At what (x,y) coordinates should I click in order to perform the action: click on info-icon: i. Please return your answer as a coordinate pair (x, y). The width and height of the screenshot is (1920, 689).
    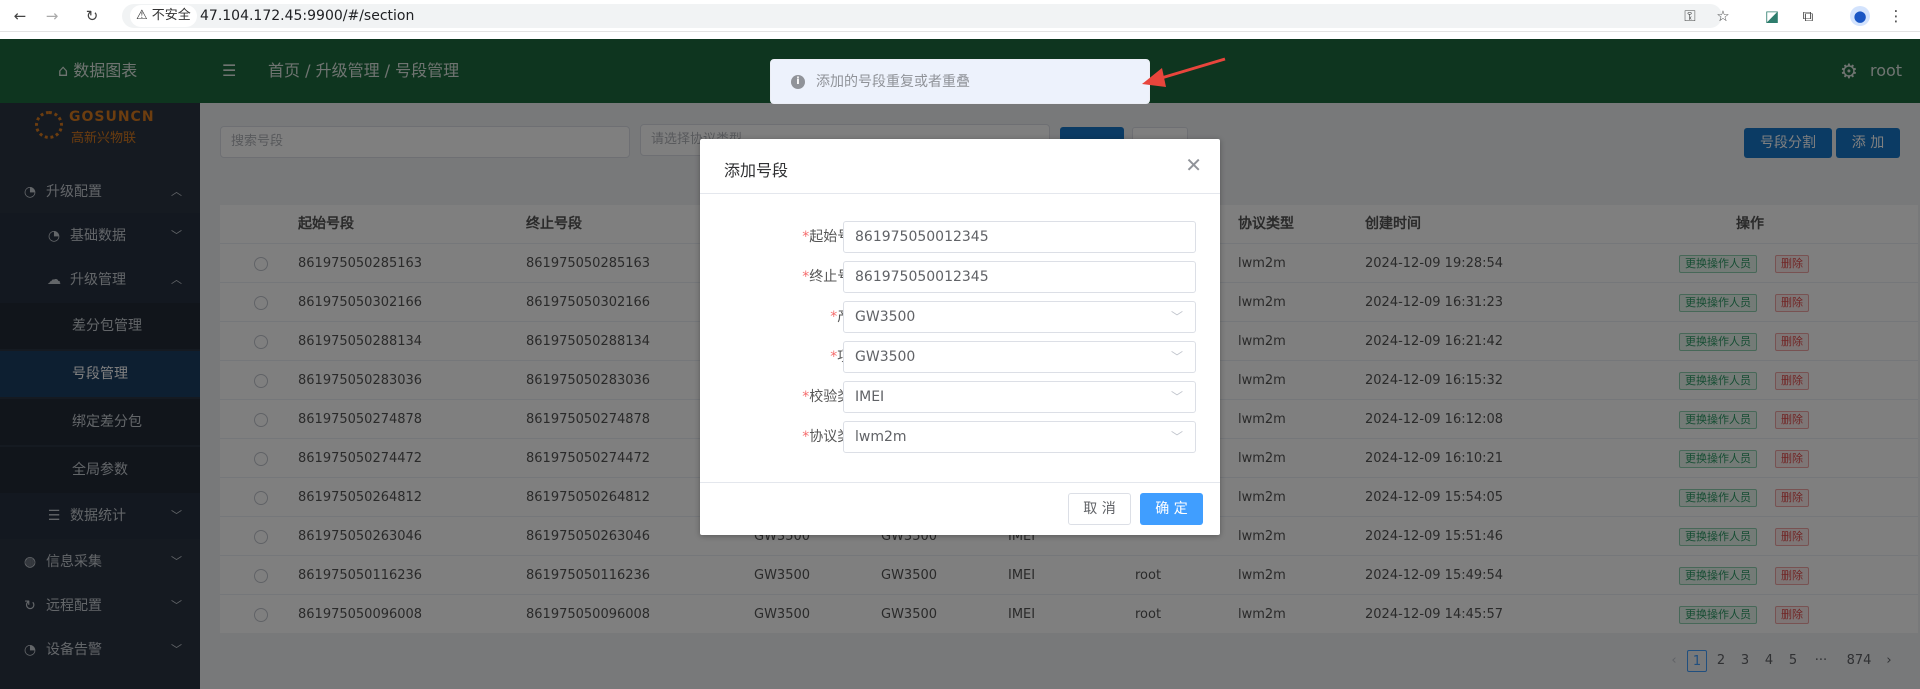
    Looking at the image, I should click on (798, 82).